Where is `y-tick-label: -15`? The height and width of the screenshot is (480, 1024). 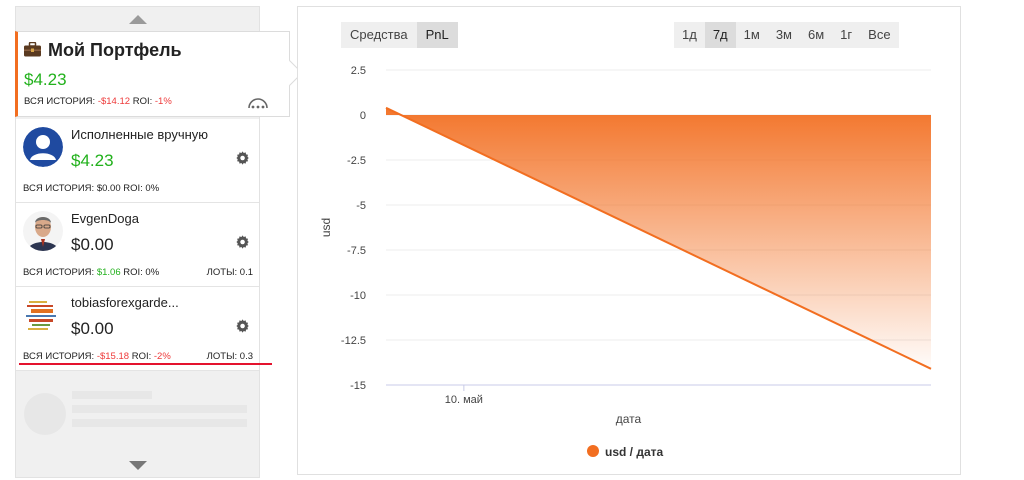
y-tick-label: -15 is located at coordinates (358, 386).